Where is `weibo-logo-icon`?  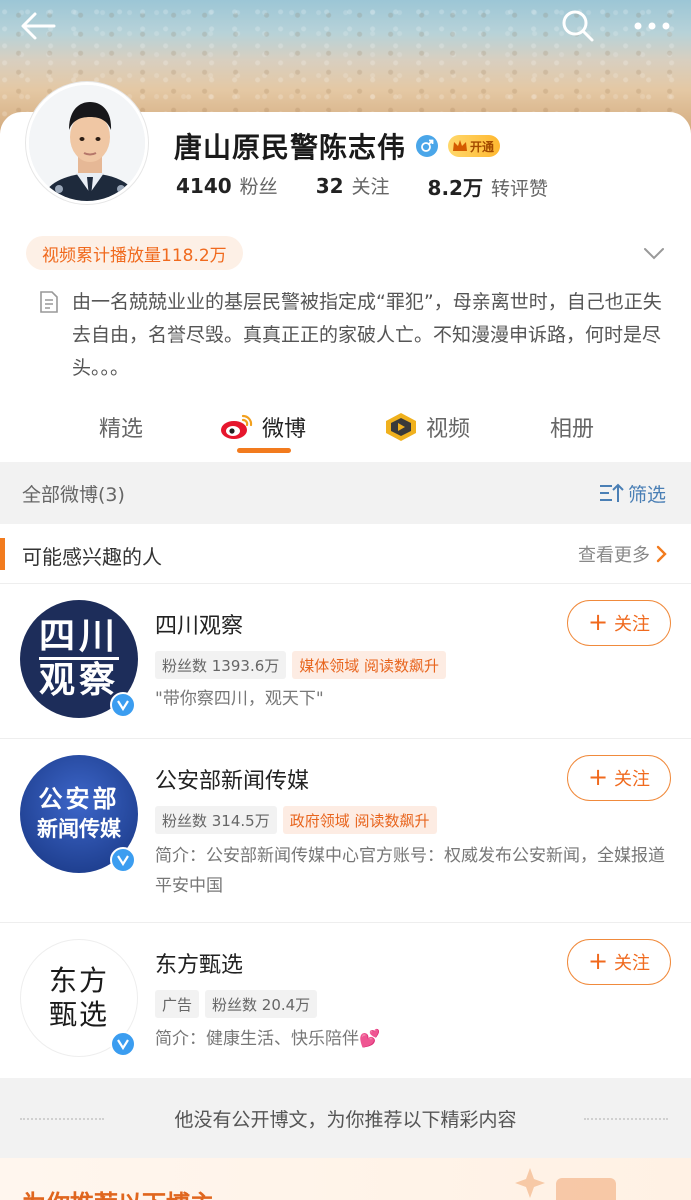 weibo-logo-icon is located at coordinates (237, 426).